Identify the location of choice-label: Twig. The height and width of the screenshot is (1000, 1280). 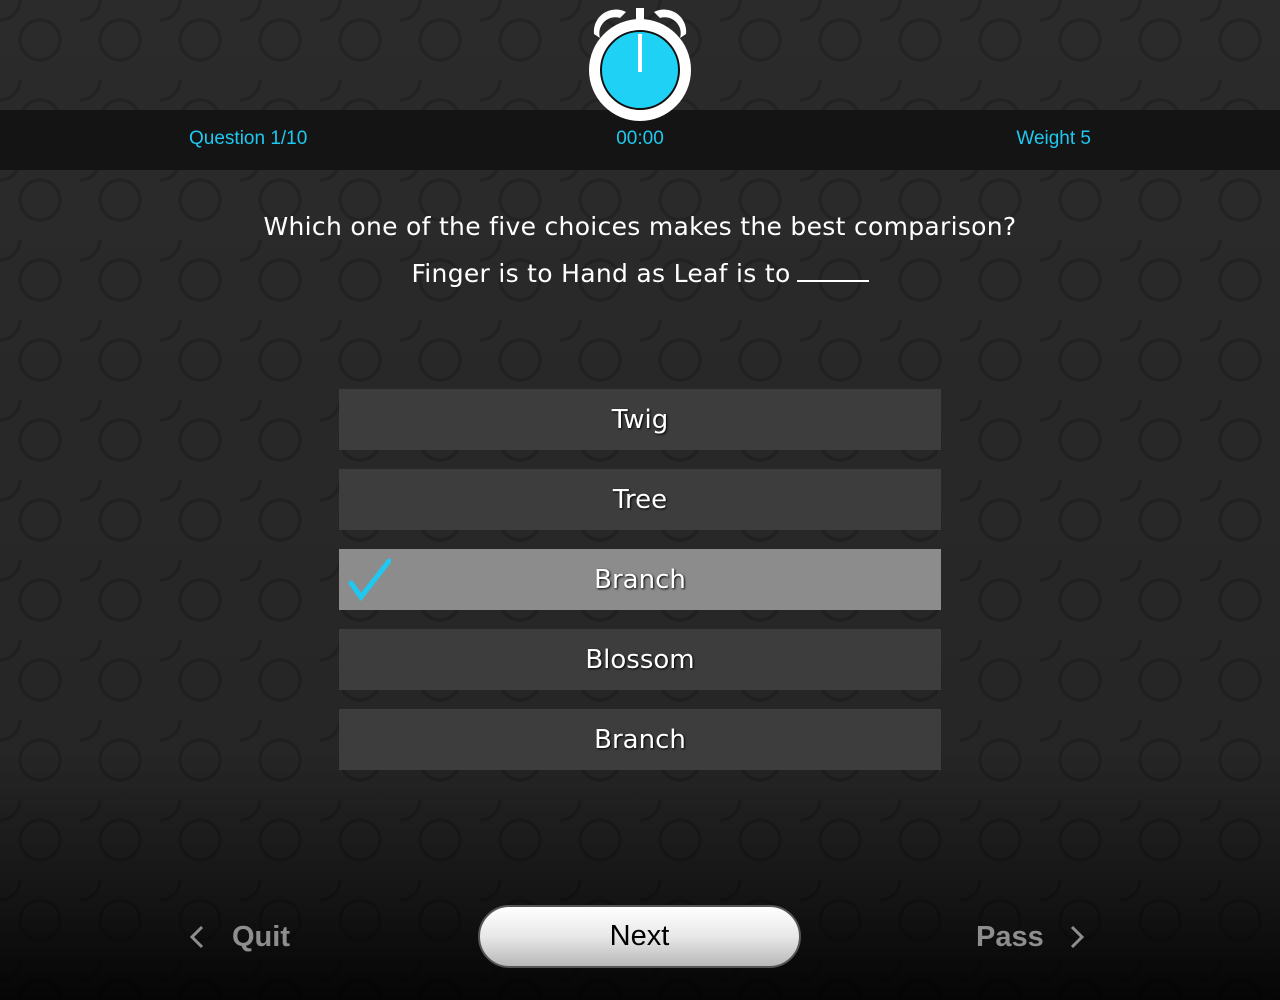
(640, 419).